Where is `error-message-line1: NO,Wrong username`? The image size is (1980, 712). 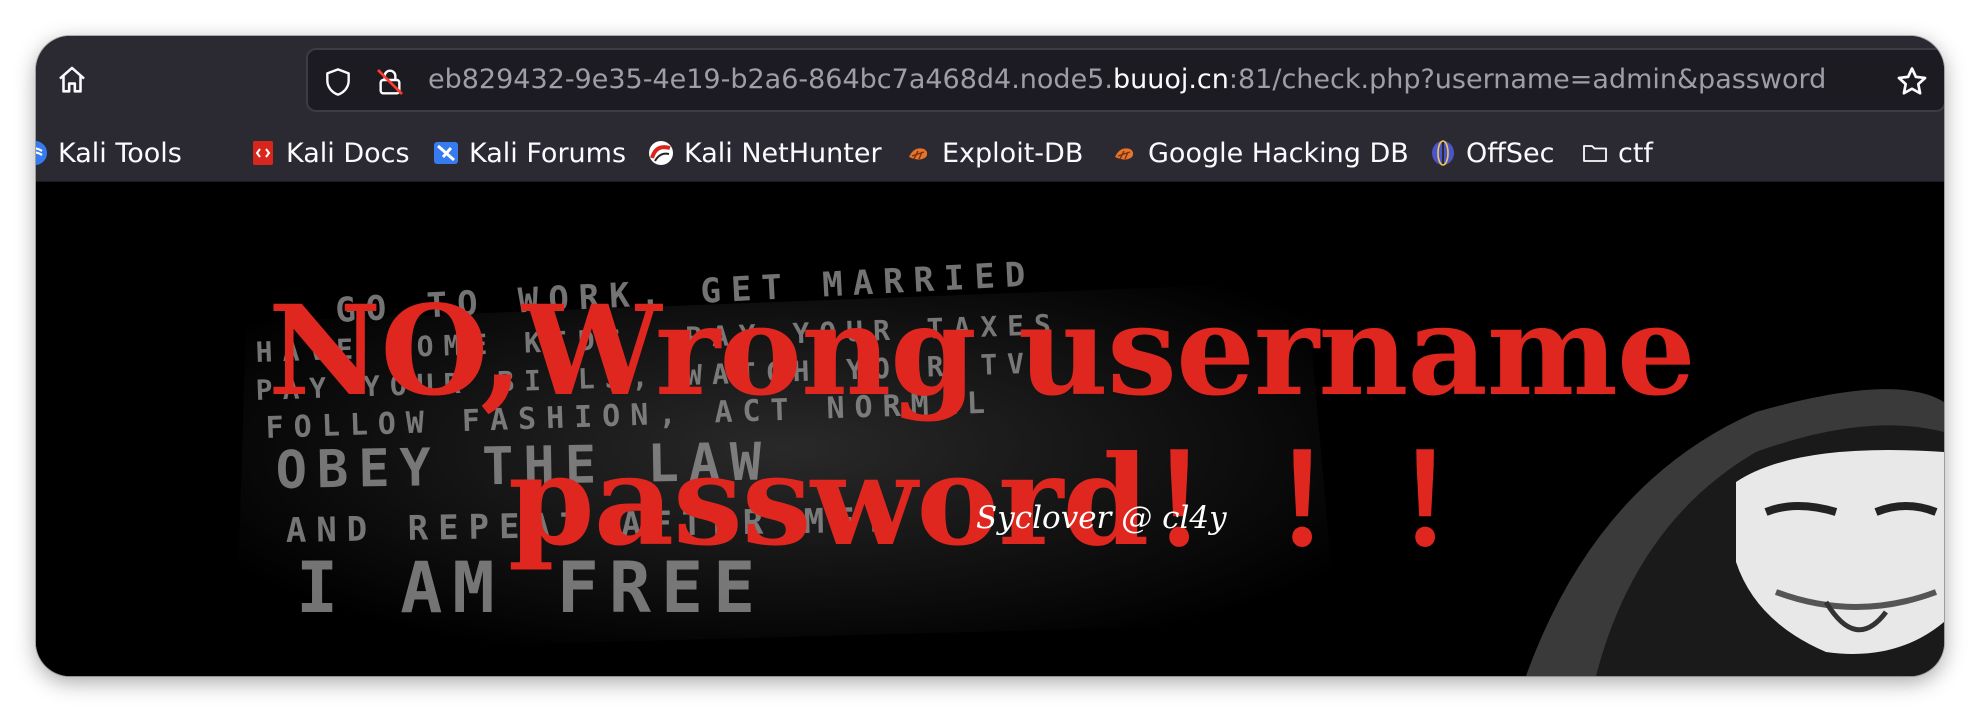 error-message-line1: NO,Wrong username is located at coordinates (982, 351).